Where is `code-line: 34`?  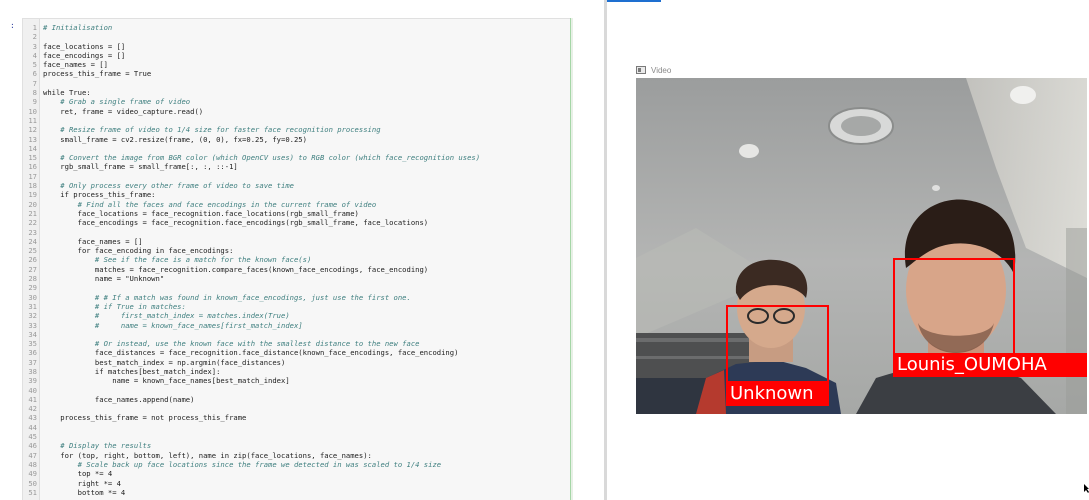
code-line: 34 is located at coordinates (297, 334).